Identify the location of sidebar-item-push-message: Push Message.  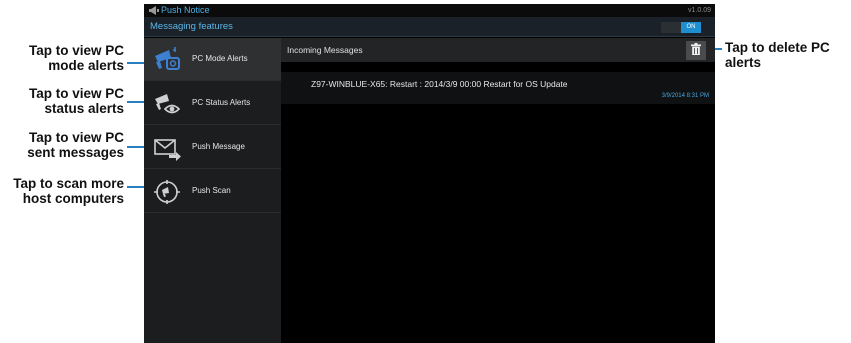
(212, 147).